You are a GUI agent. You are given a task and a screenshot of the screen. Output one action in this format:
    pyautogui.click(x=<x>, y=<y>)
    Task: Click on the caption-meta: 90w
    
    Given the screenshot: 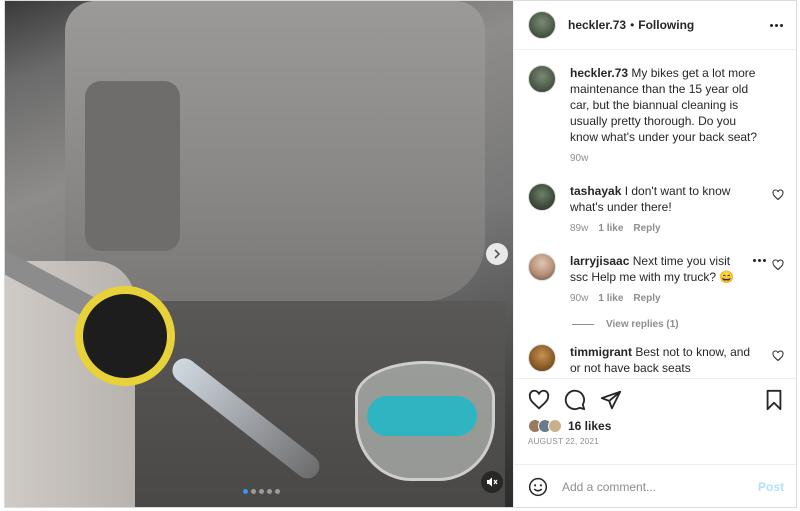 What is the action you would take?
    pyautogui.click(x=666, y=159)
    